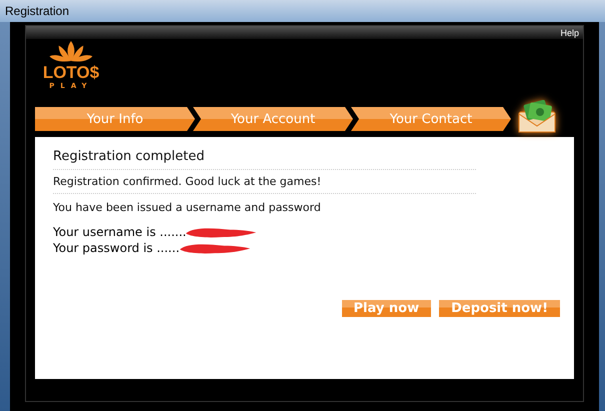 This screenshot has width=605, height=411. Describe the element at coordinates (569, 33) in the screenshot. I see `help-link: Help` at that location.